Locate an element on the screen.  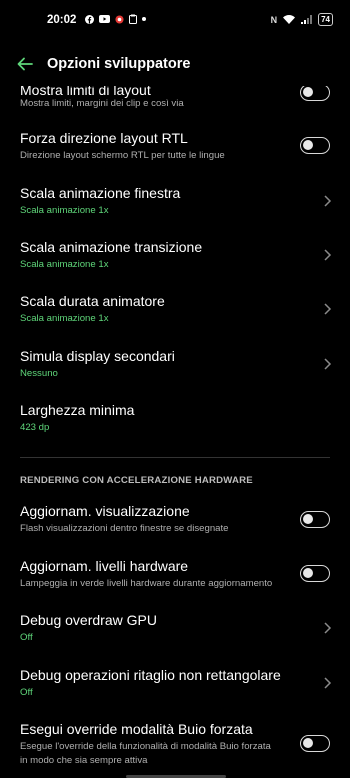
row-title: Aggiornam. livelli hardware is located at coordinates (104, 566).